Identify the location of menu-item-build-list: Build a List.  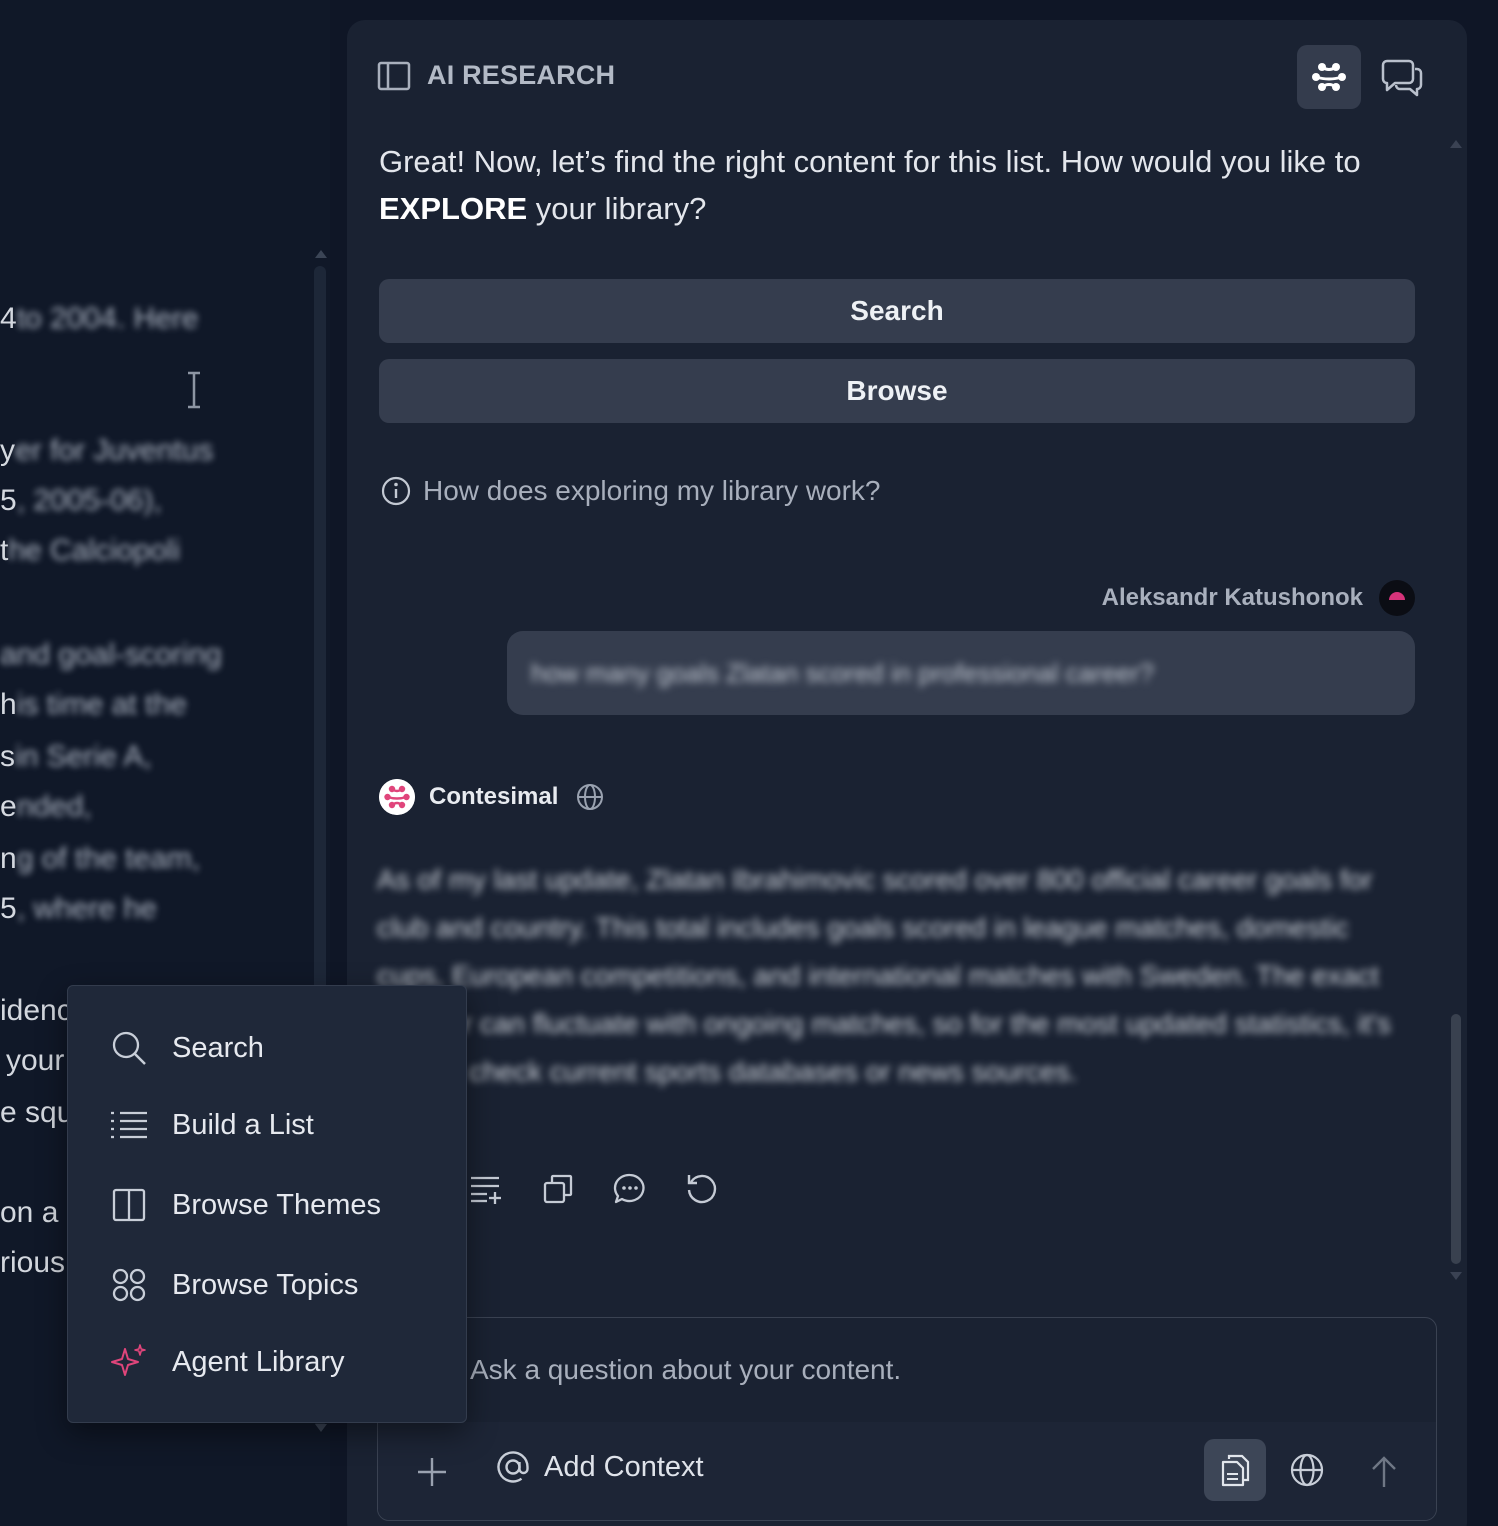
(211, 1125).